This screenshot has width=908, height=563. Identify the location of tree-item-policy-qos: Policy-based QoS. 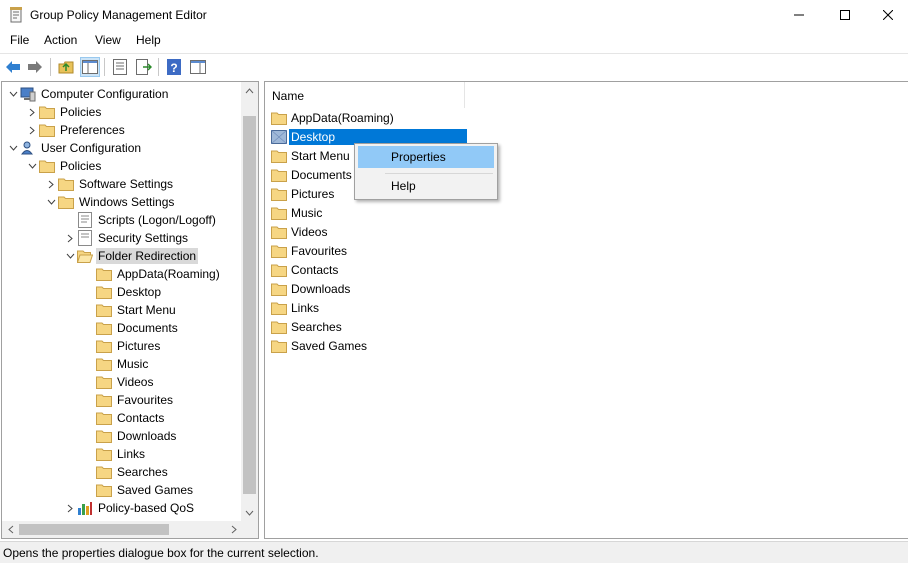
(129, 508).